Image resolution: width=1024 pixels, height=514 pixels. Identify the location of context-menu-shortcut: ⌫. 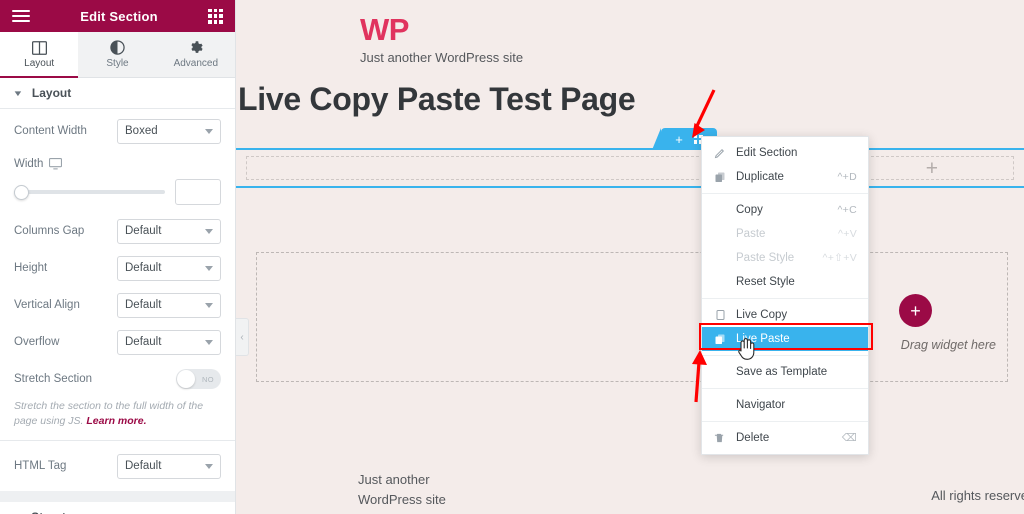
(849, 438).